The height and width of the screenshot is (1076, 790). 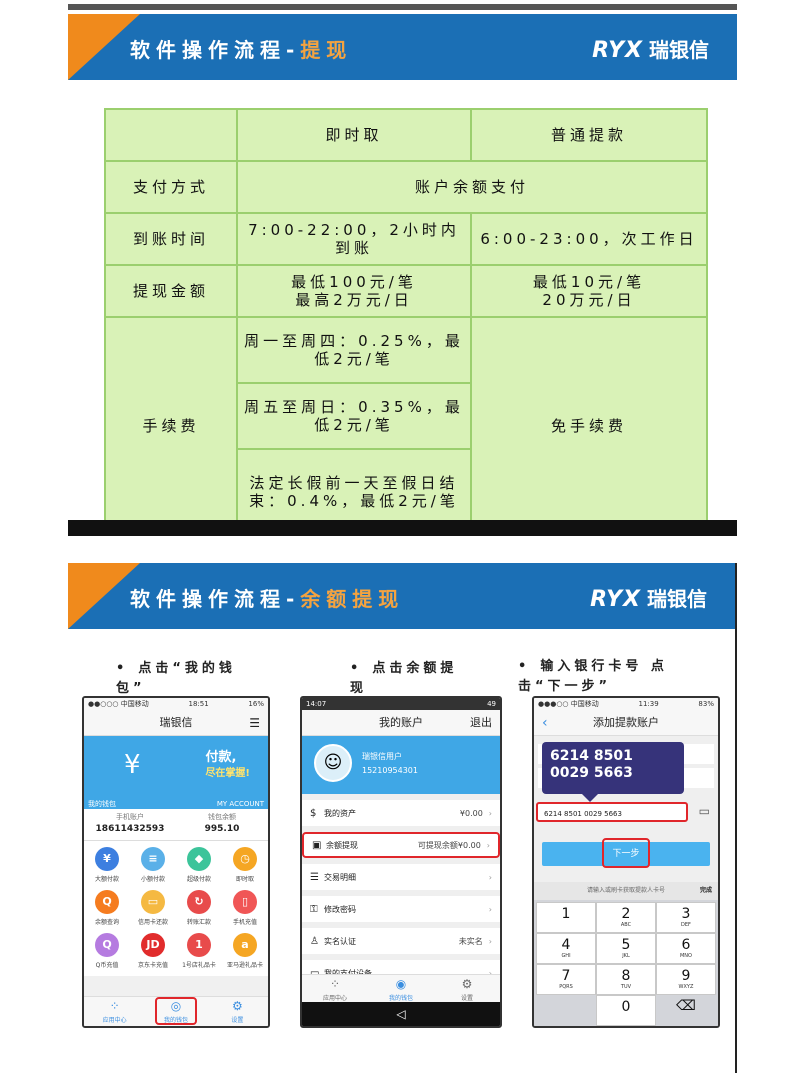 I want to click on card-icon: ▭, so click(x=704, y=811).